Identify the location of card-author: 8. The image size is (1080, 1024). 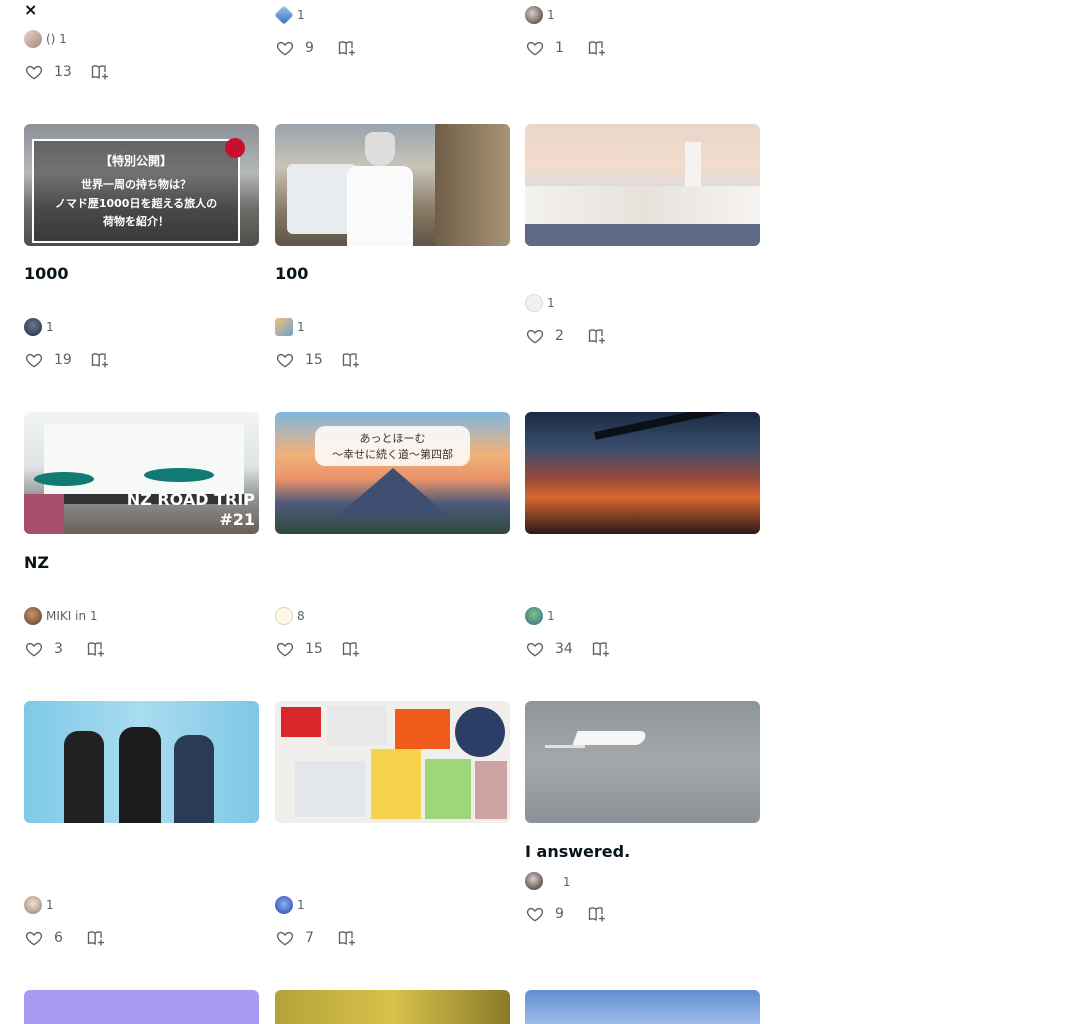
(301, 616).